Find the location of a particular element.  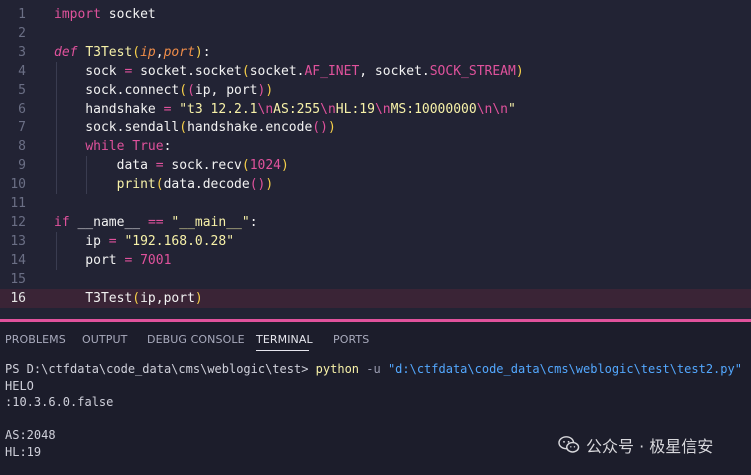

code-token: 7001 is located at coordinates (156, 260).